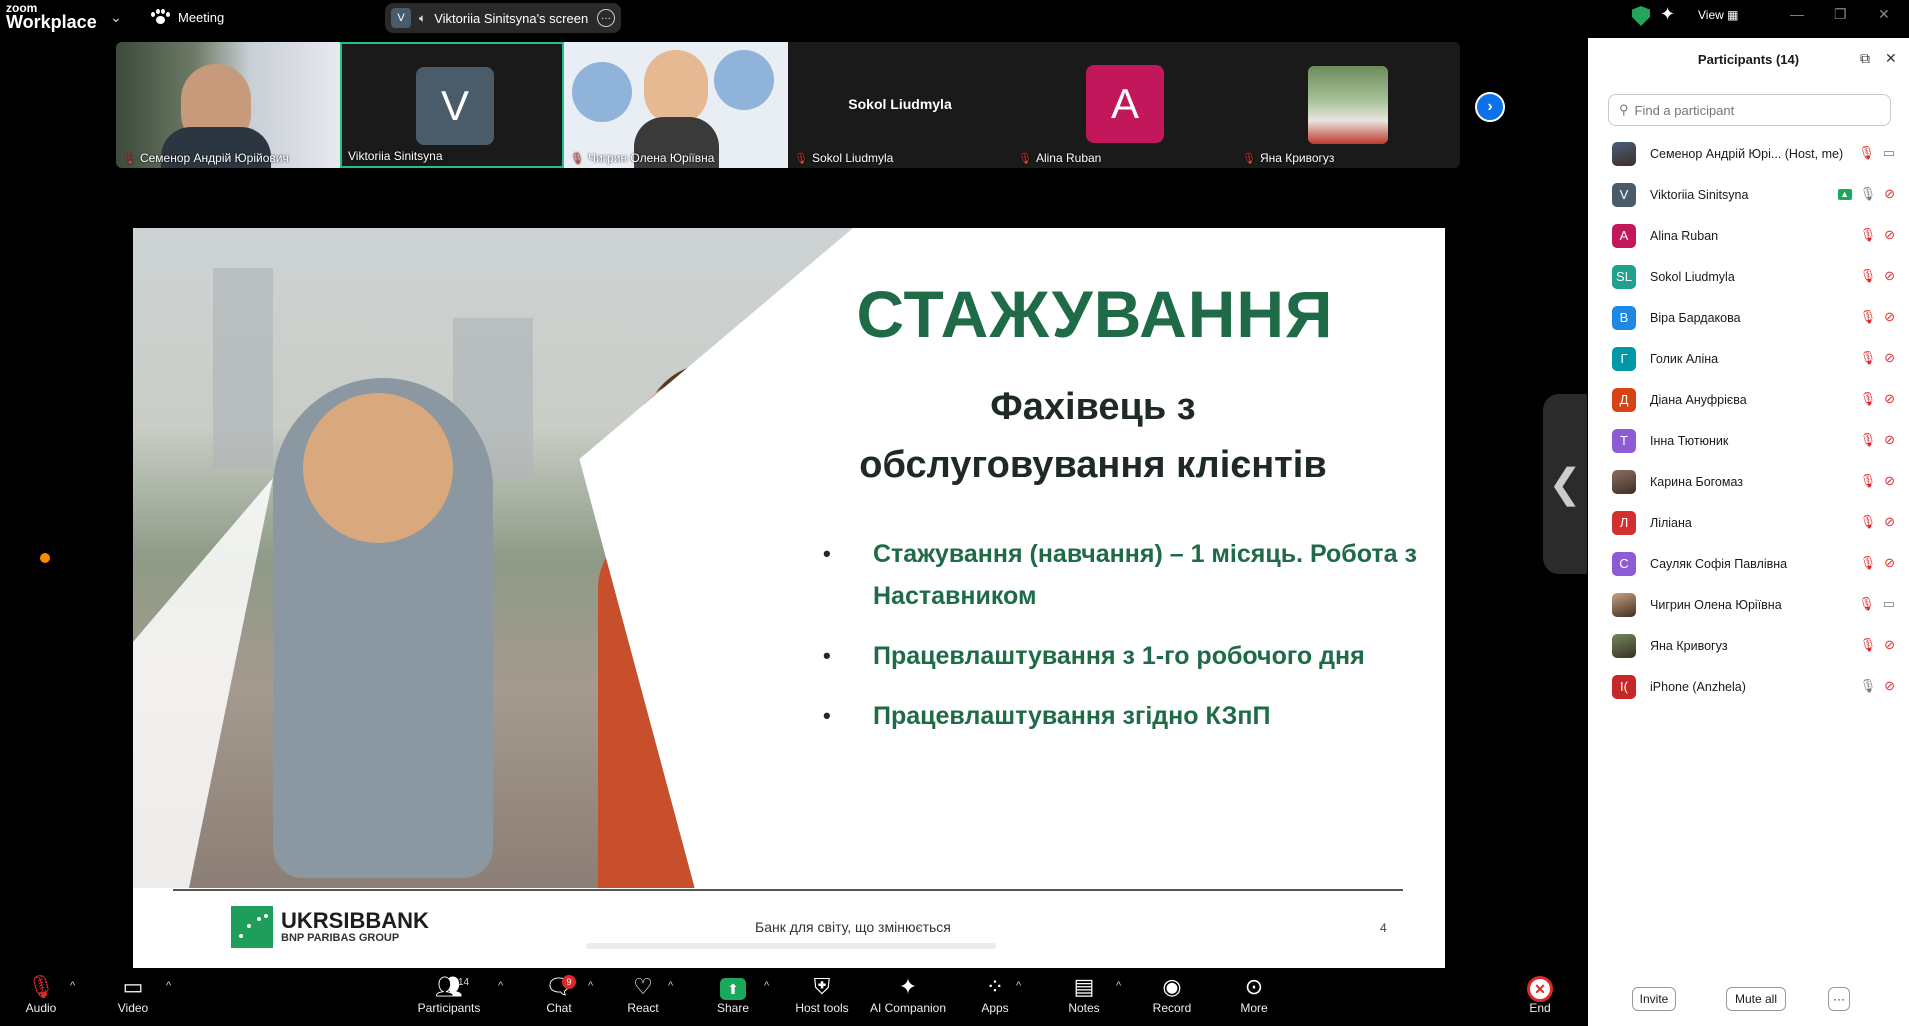  I want to click on chat-caret-icon: ^, so click(590, 986).